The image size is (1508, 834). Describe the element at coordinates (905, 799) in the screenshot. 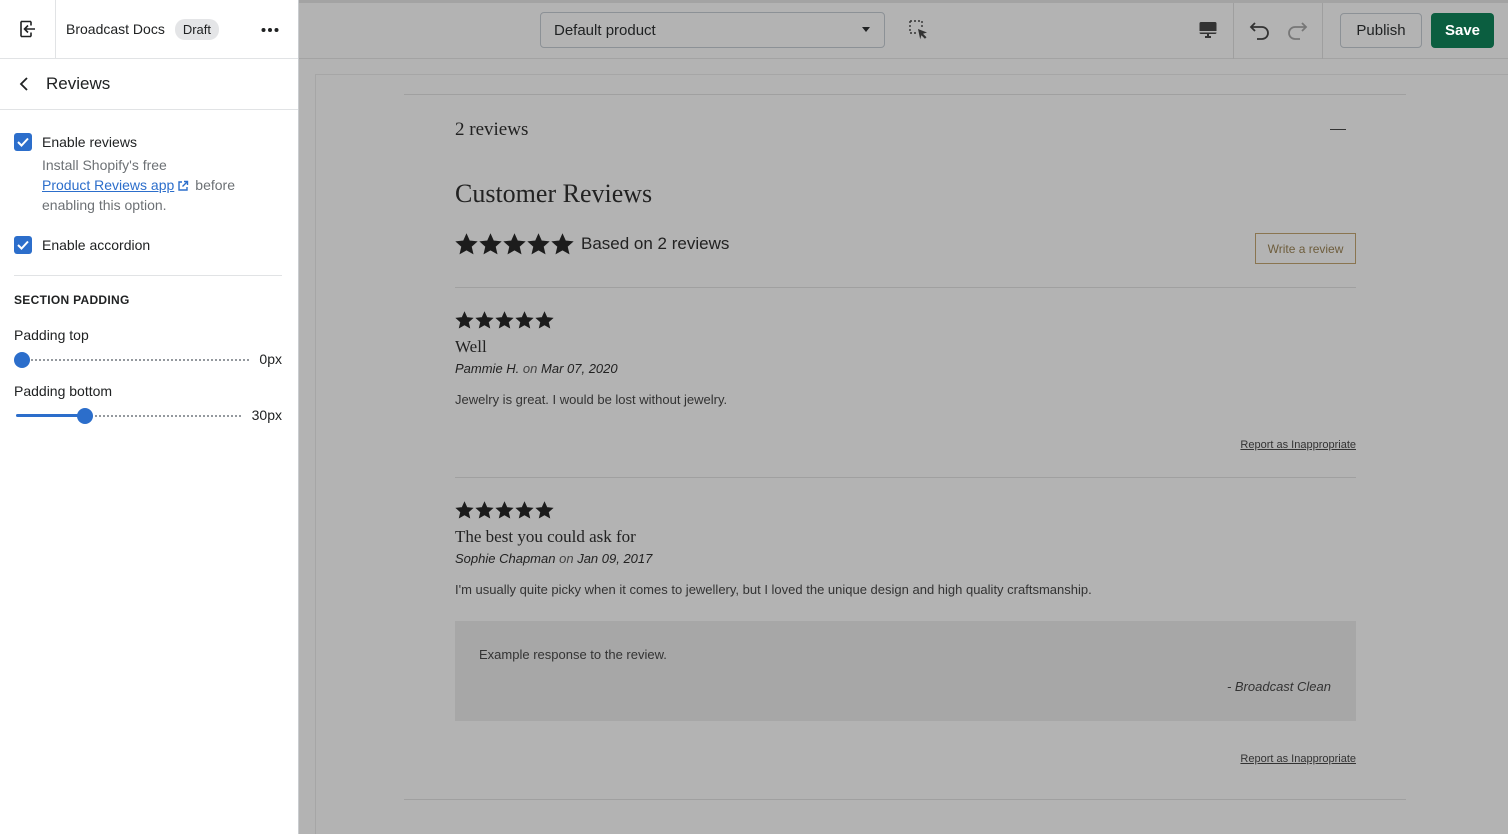

I see `accordion-bottom-border` at that location.